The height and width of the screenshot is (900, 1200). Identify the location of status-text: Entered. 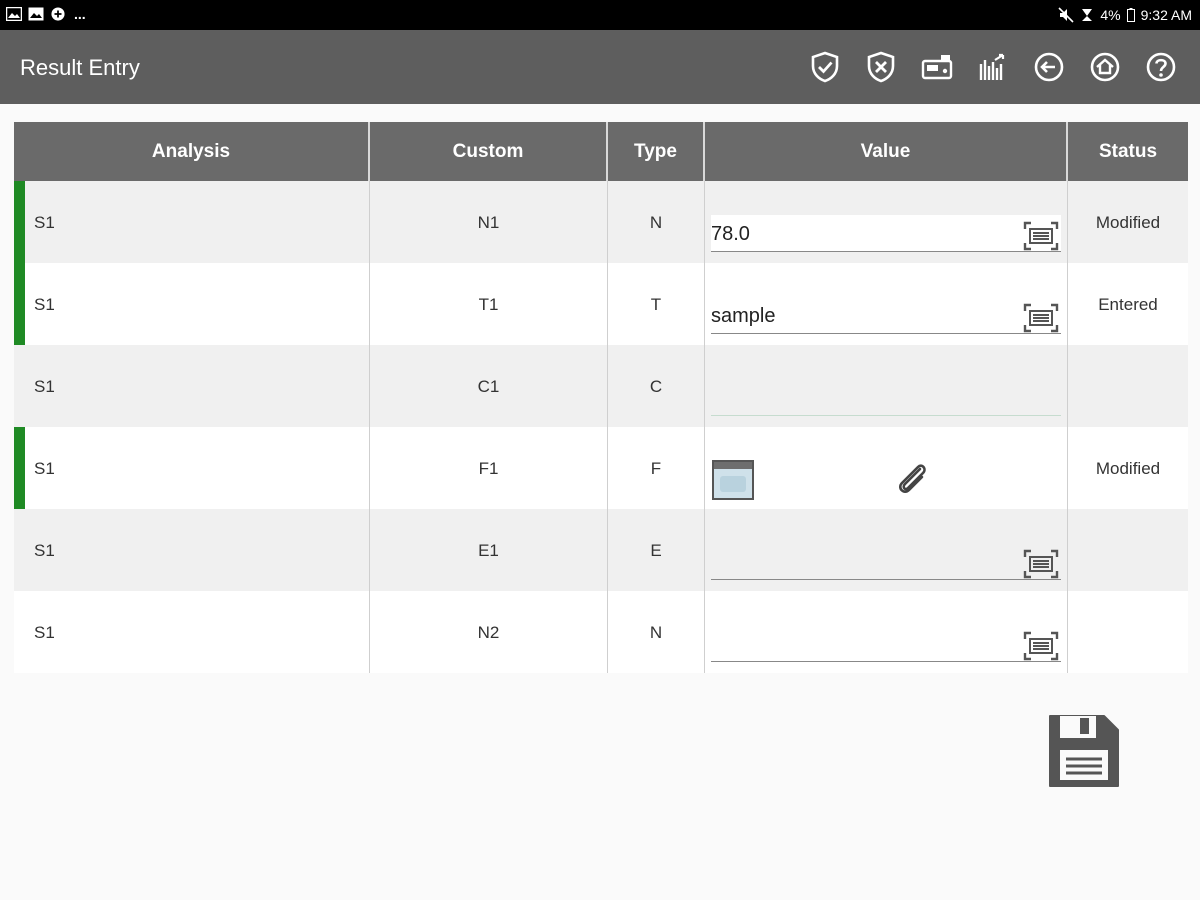
(1128, 304).